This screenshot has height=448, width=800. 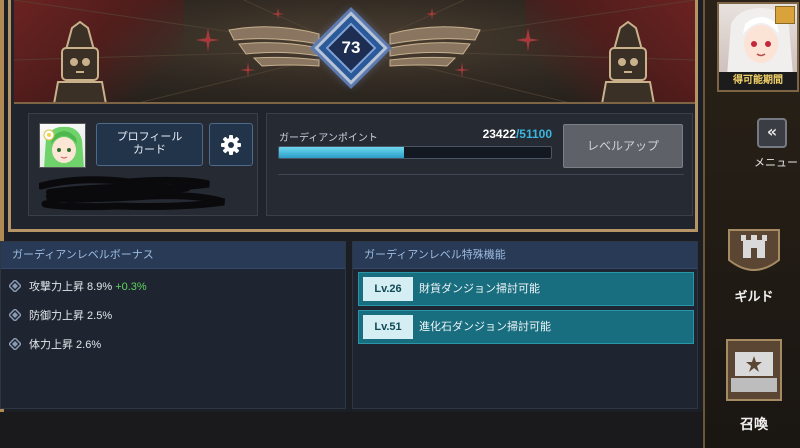 I want to click on settings-button, so click(x=231, y=144).